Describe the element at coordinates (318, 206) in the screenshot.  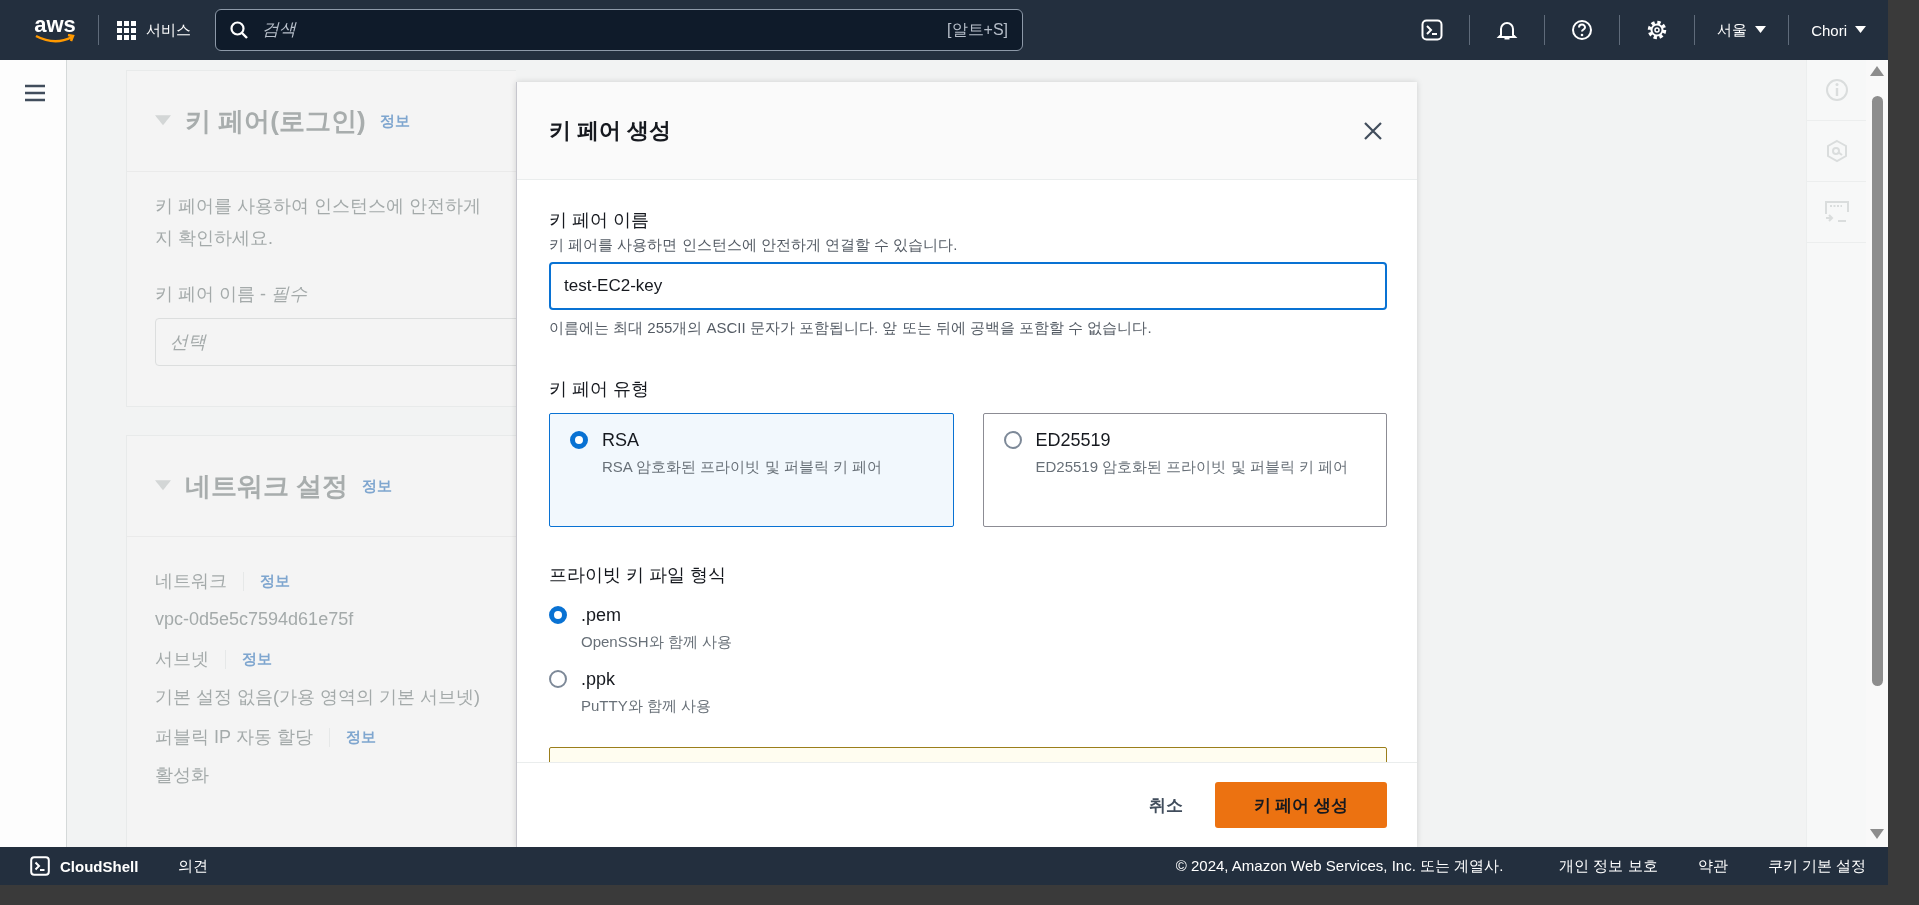
I see `description-text: 키 페어를 사용하여 인스턴스에 안전하게` at that location.